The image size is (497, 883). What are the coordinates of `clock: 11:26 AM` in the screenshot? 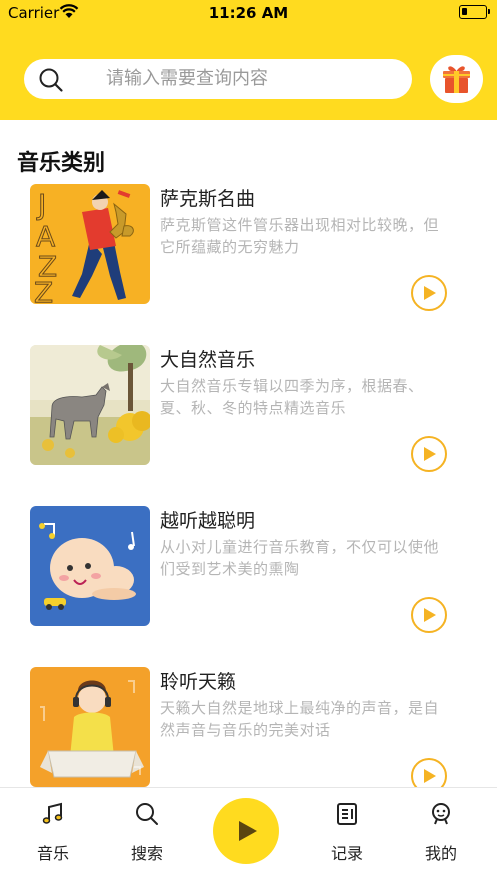 It's located at (248, 13).